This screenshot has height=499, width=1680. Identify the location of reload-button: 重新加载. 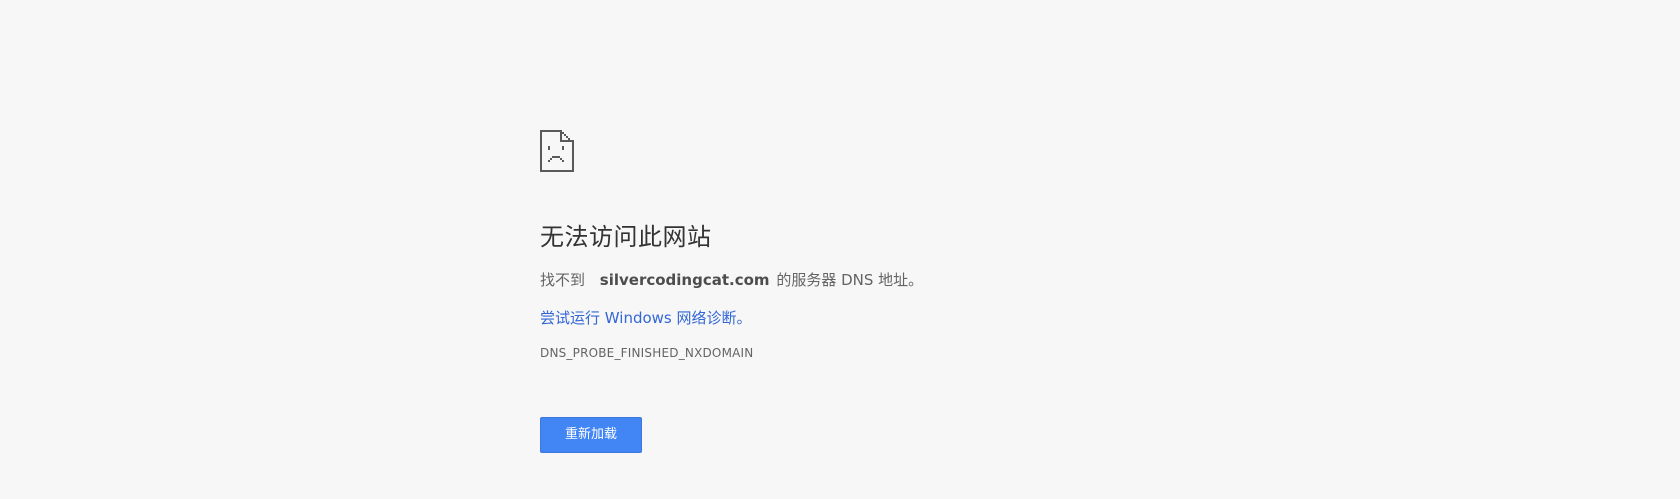
(591, 435).